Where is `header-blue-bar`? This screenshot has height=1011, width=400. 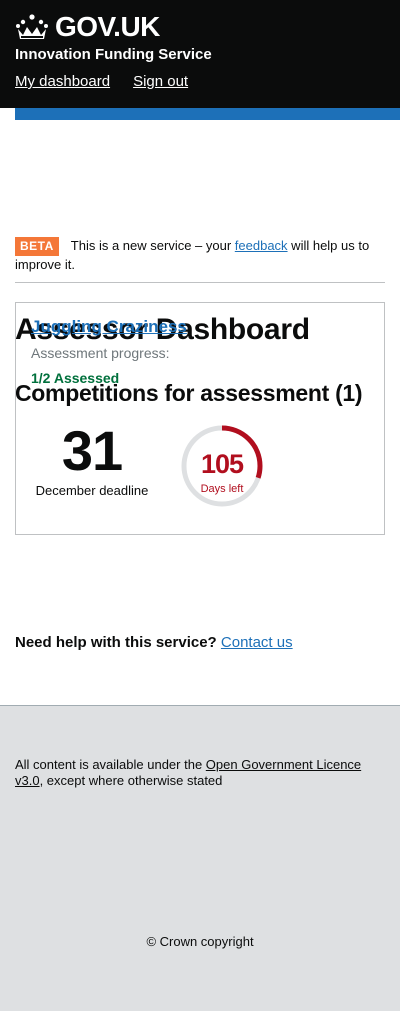
header-blue-bar is located at coordinates (207, 114).